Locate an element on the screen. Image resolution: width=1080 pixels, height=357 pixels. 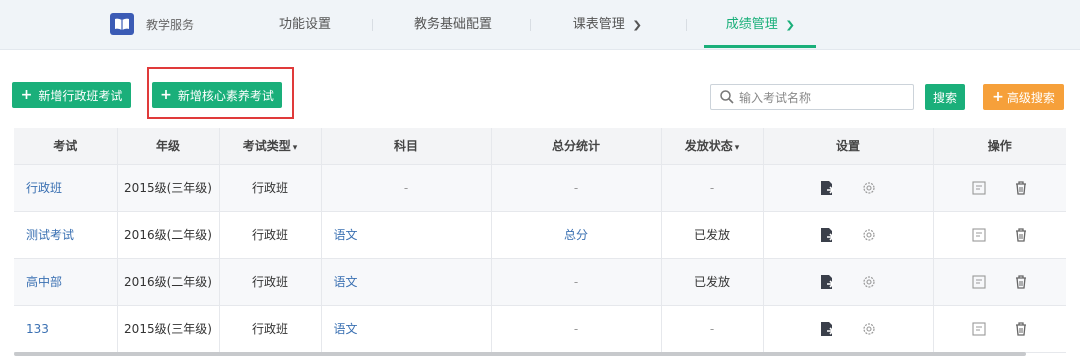
table-row: 133 2015级(三年级) 行政班 语文 - - is located at coordinates (540, 329).